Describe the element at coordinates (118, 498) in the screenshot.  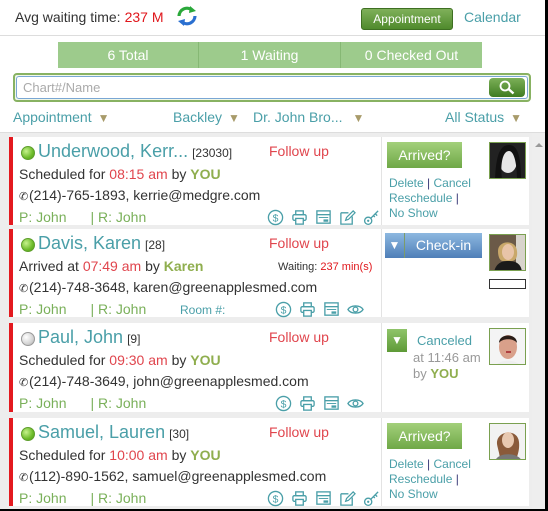
I see `referring-provider: | R: John` at that location.